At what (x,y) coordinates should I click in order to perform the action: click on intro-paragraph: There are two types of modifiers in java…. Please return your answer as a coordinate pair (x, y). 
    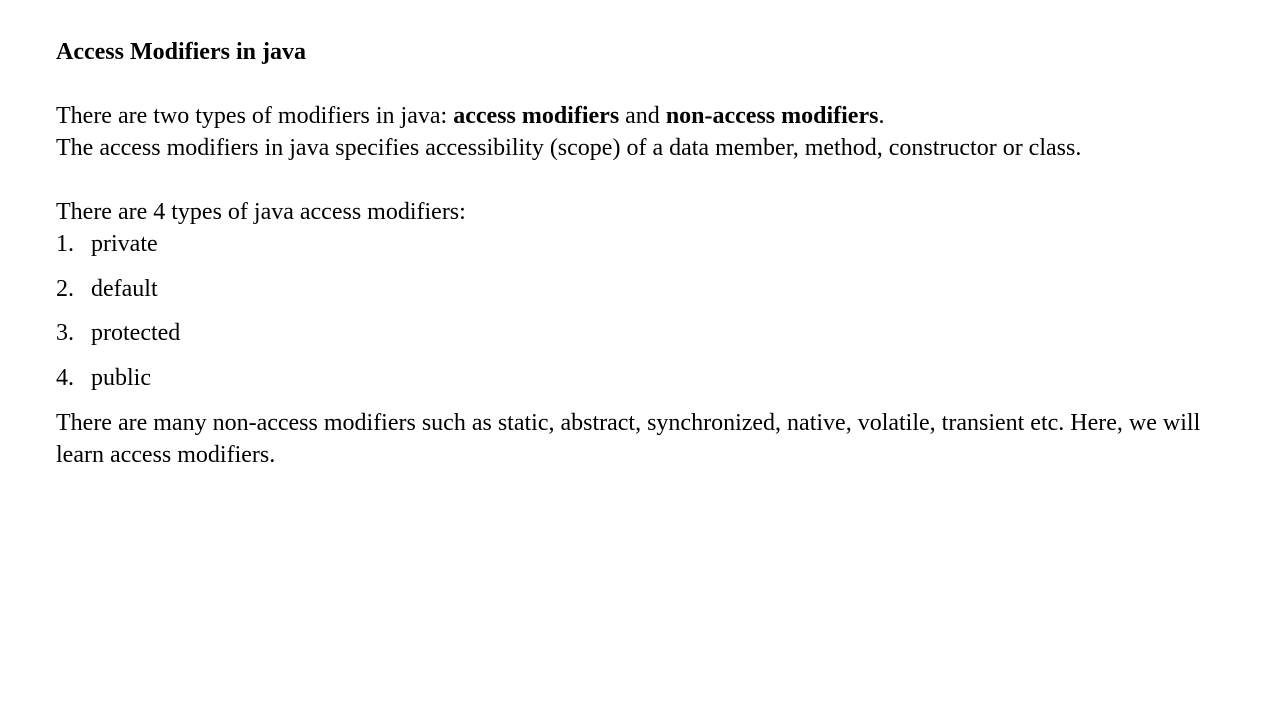
    Looking at the image, I should click on (656, 132).